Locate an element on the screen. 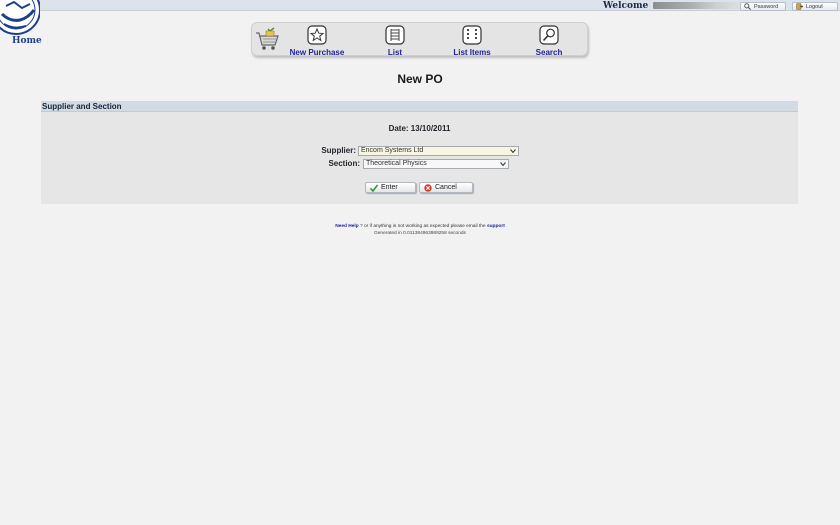 The width and height of the screenshot is (840, 525). nav-list: List is located at coordinates (395, 41).